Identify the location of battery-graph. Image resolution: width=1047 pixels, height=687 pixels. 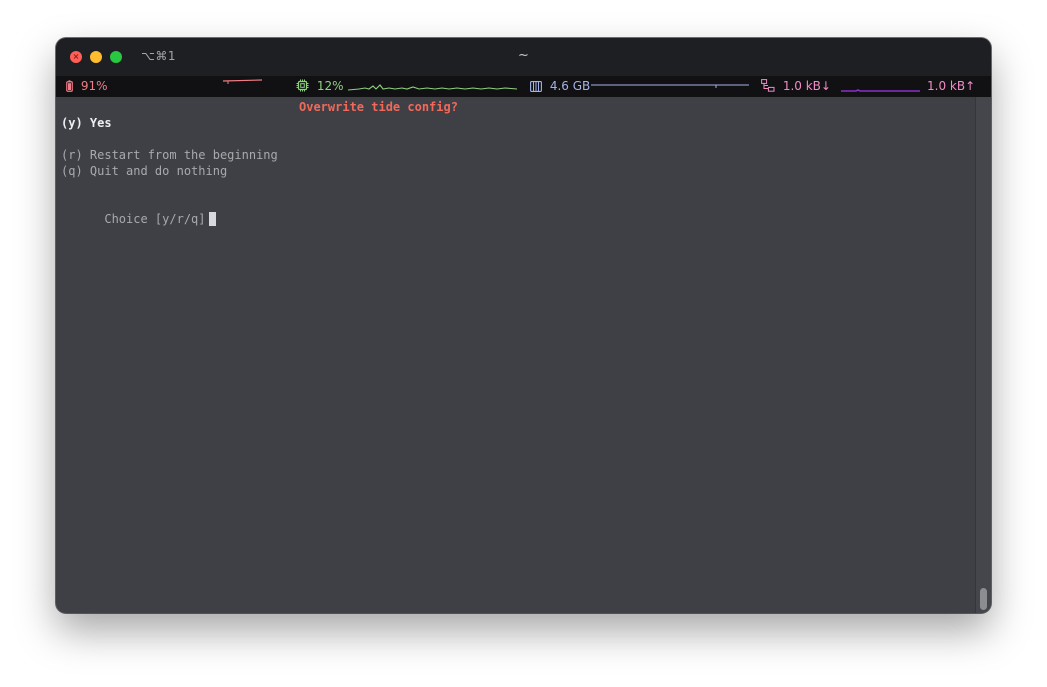
(242, 81).